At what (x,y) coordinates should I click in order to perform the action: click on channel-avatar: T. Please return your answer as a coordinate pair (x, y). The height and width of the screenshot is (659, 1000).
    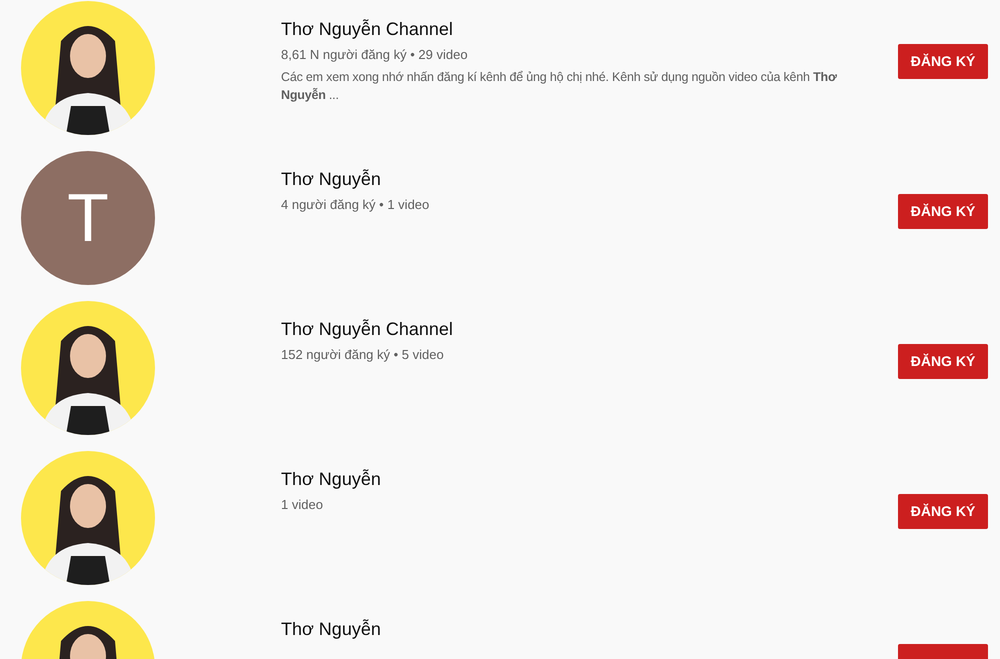
    Looking at the image, I should click on (88, 218).